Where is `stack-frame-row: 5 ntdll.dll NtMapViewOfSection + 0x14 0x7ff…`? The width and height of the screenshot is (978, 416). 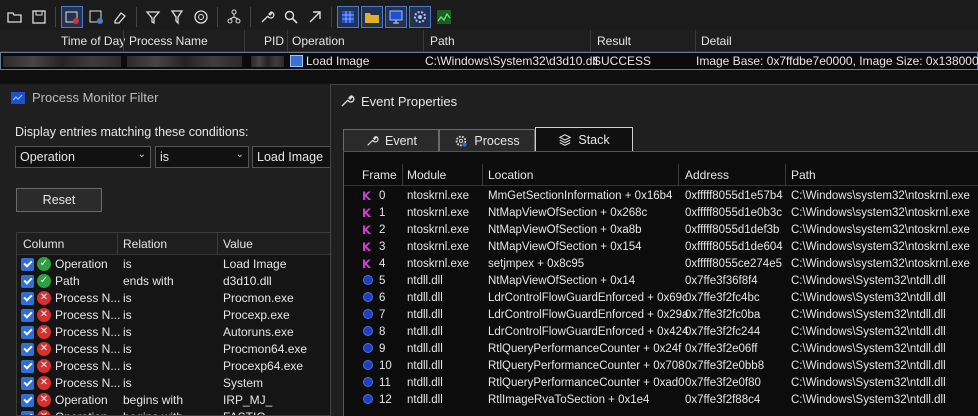 stack-frame-row: 5 ntdll.dll NtMapViewOfSection + 0x14 0x7ff… is located at coordinates (661, 282).